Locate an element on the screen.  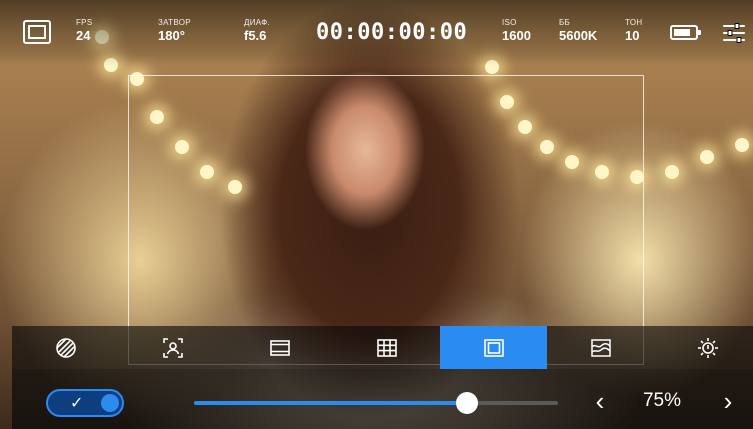
focus-assist-icon is located at coordinates (172, 347).